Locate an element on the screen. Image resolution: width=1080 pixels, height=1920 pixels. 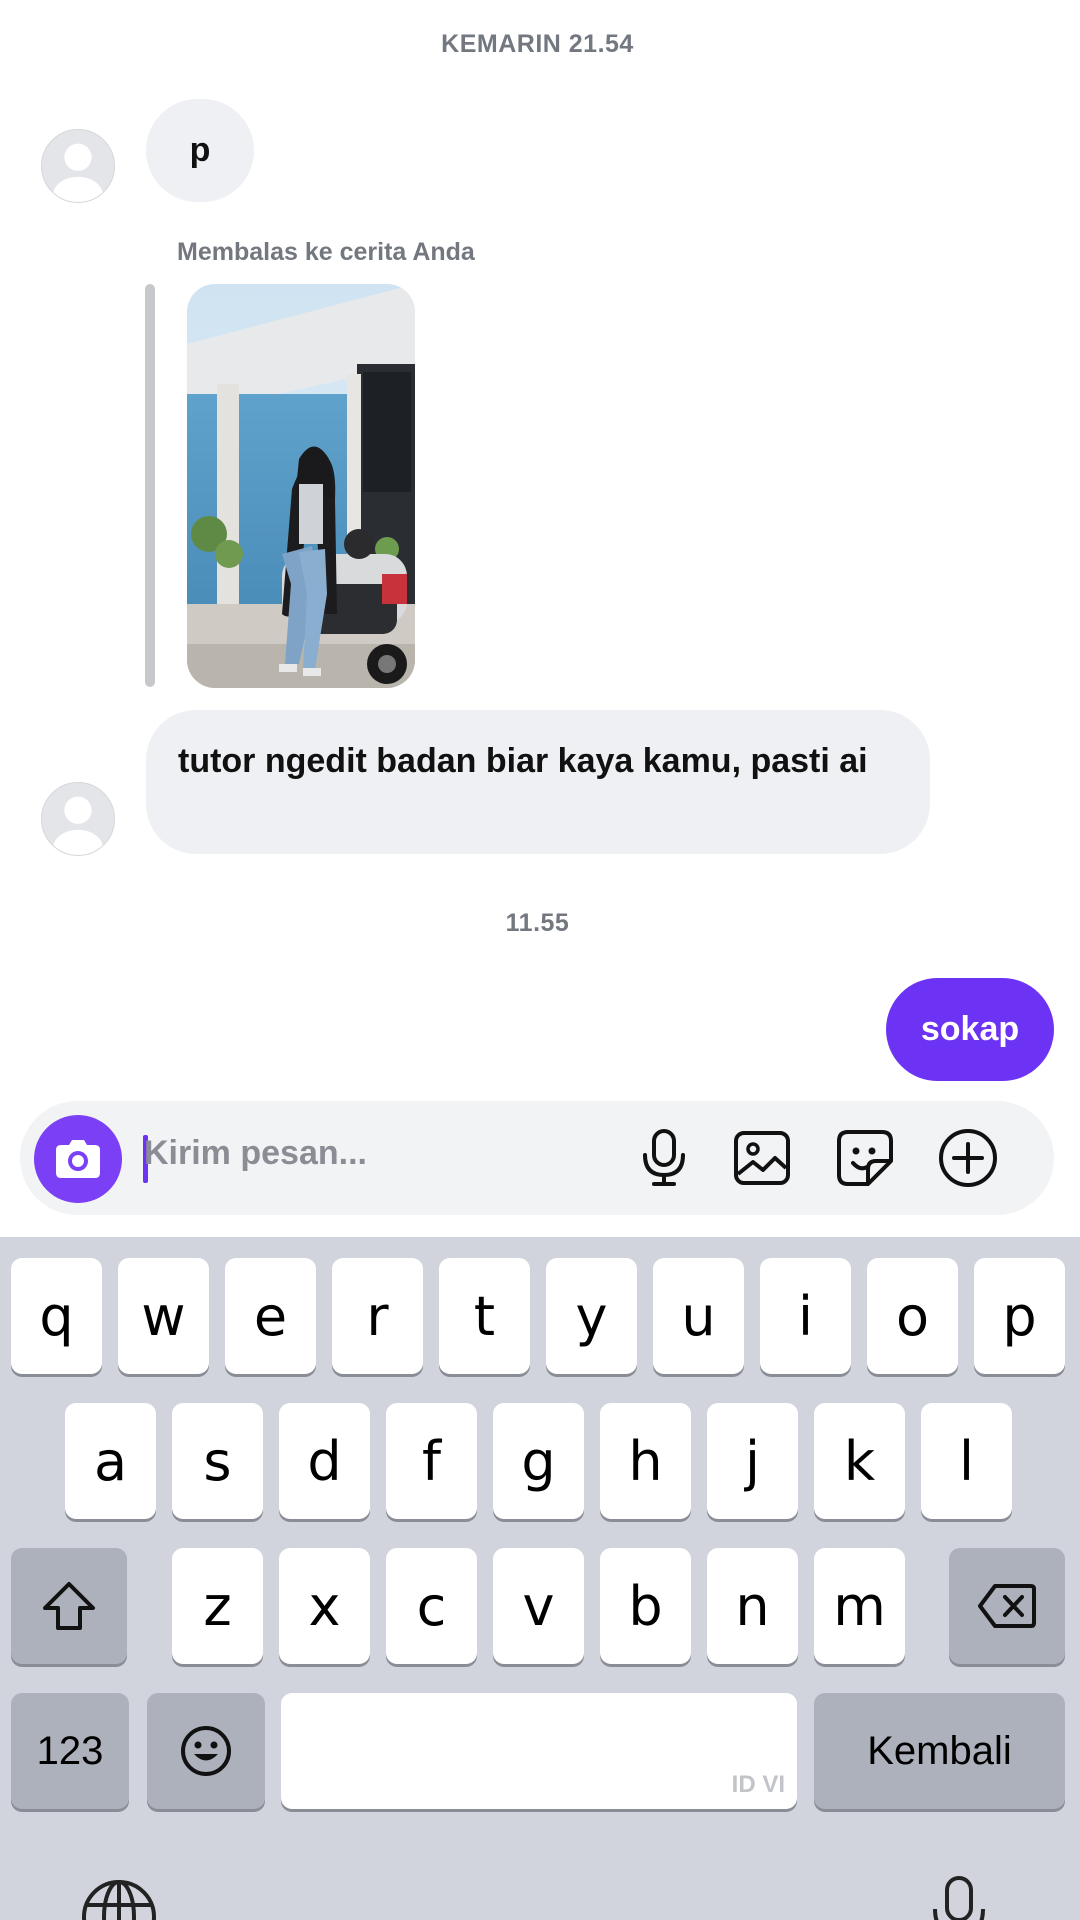
key-y: y is located at coordinates (591, 1316).